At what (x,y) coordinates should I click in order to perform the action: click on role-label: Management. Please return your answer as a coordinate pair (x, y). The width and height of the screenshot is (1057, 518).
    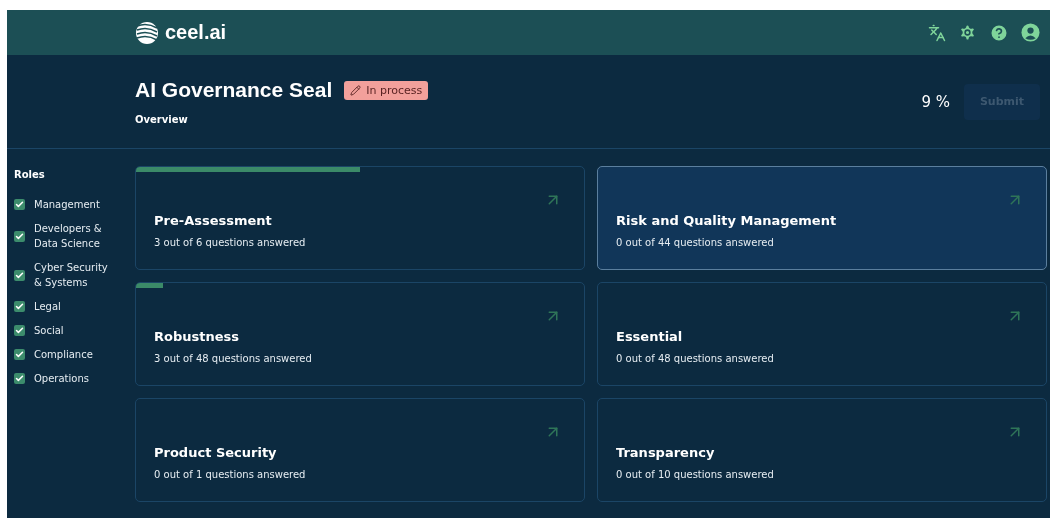
    Looking at the image, I should click on (67, 205).